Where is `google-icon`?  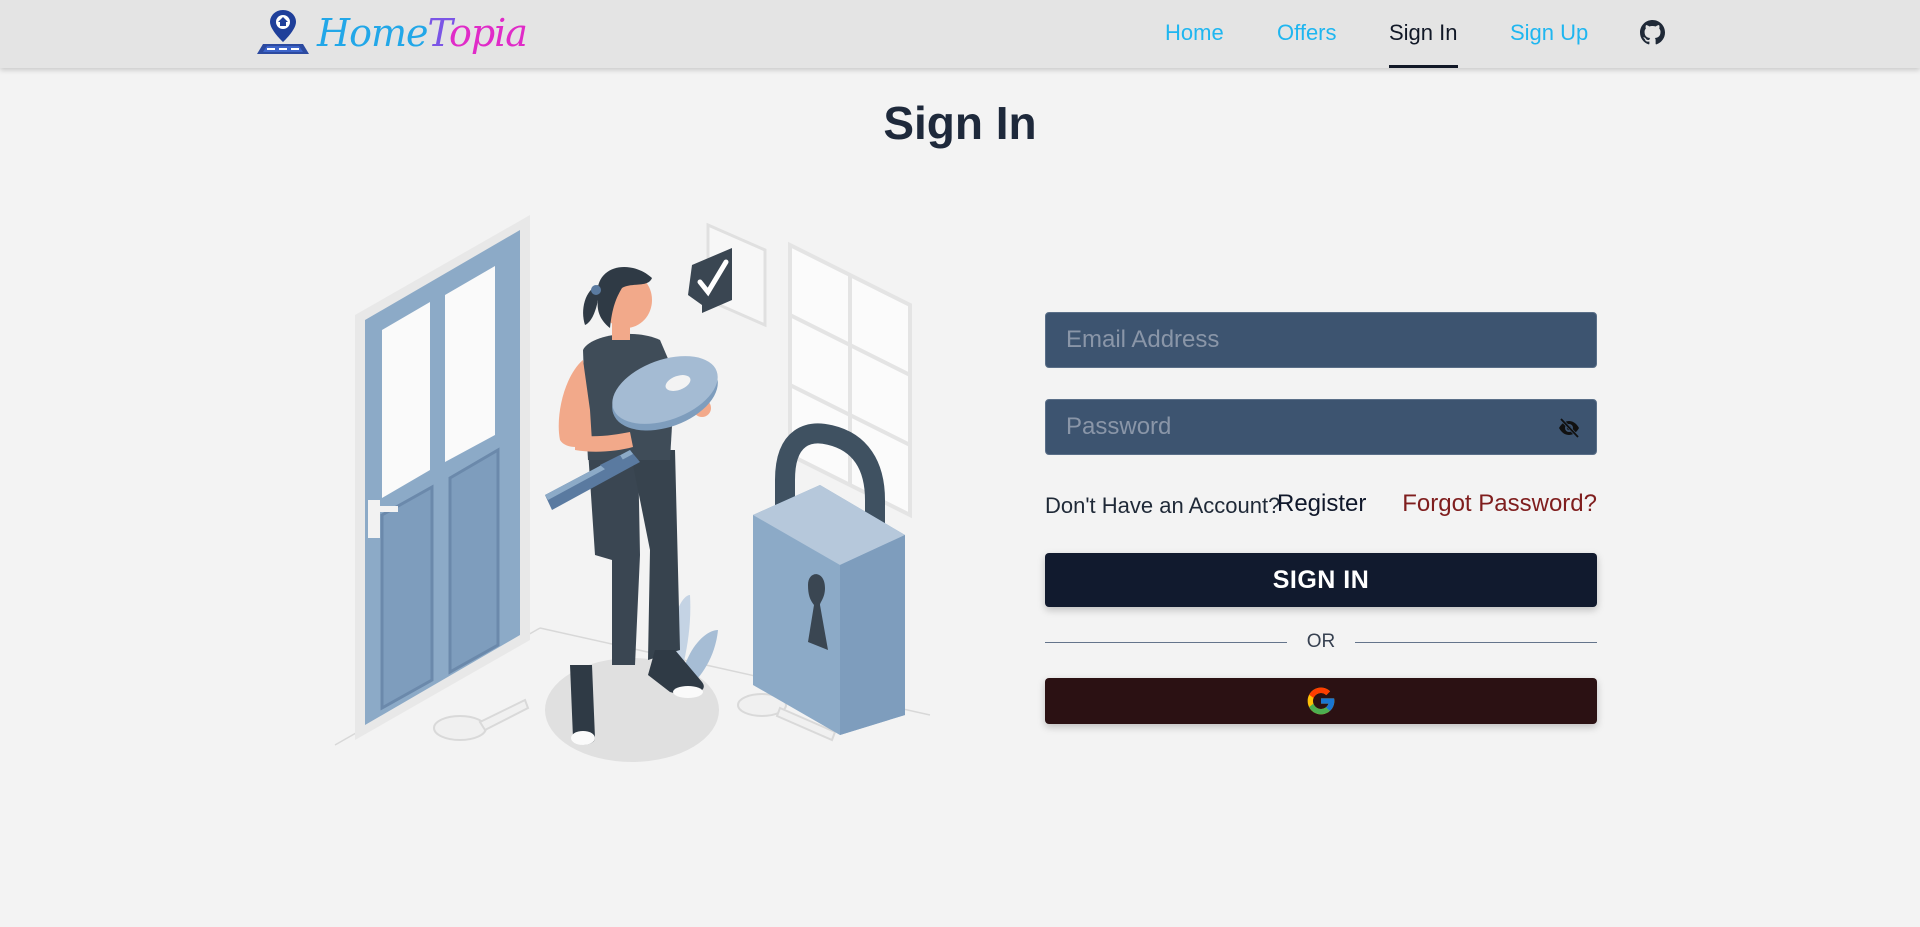
google-icon is located at coordinates (1321, 701).